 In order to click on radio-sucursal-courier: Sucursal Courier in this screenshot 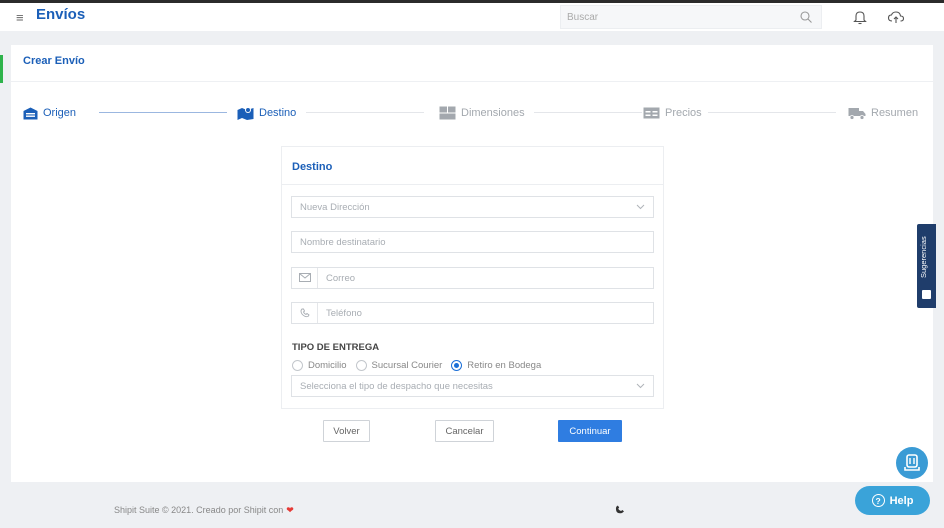, I will do `click(399, 365)`.